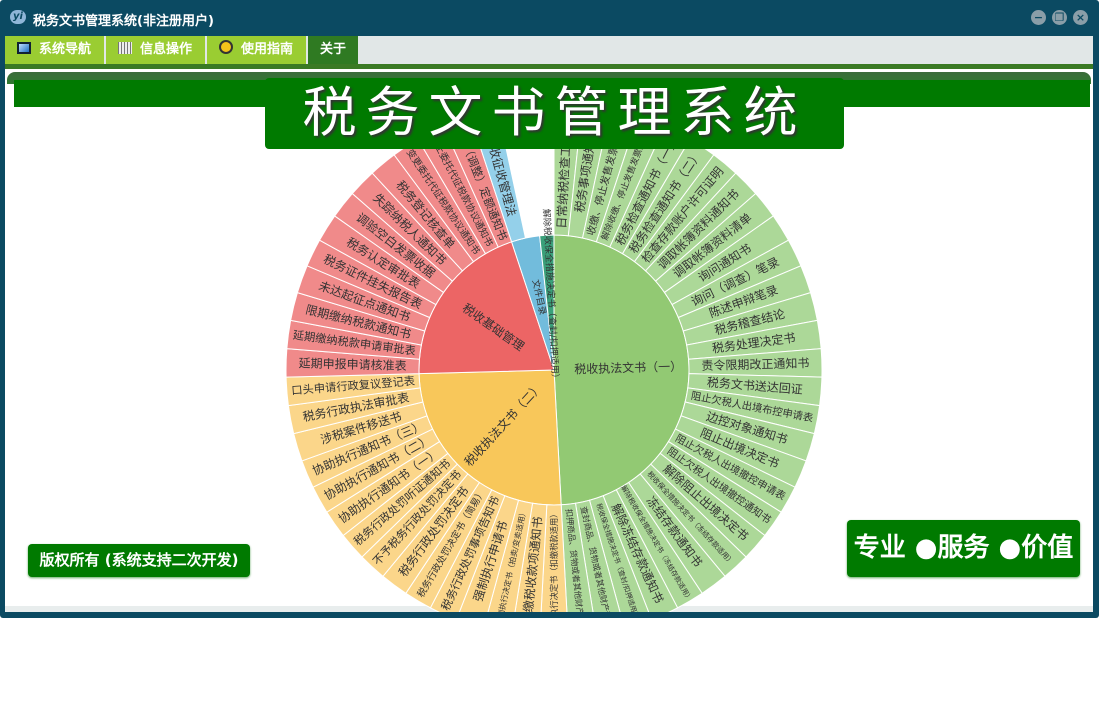  Describe the element at coordinates (549, 50) in the screenshot. I see `menu-bar: 系统导航 信息操作 使用指南 关于` at that location.